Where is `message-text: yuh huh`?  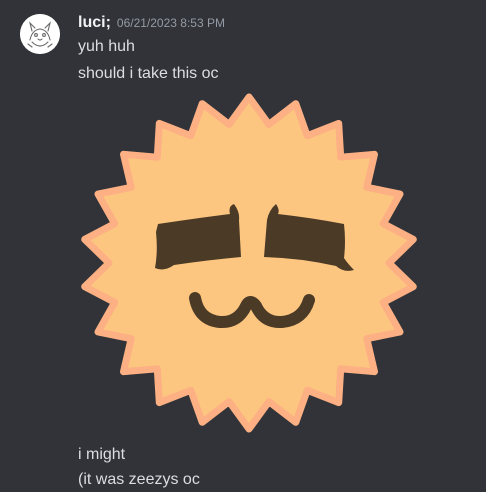
message-text: yuh huh is located at coordinates (106, 46).